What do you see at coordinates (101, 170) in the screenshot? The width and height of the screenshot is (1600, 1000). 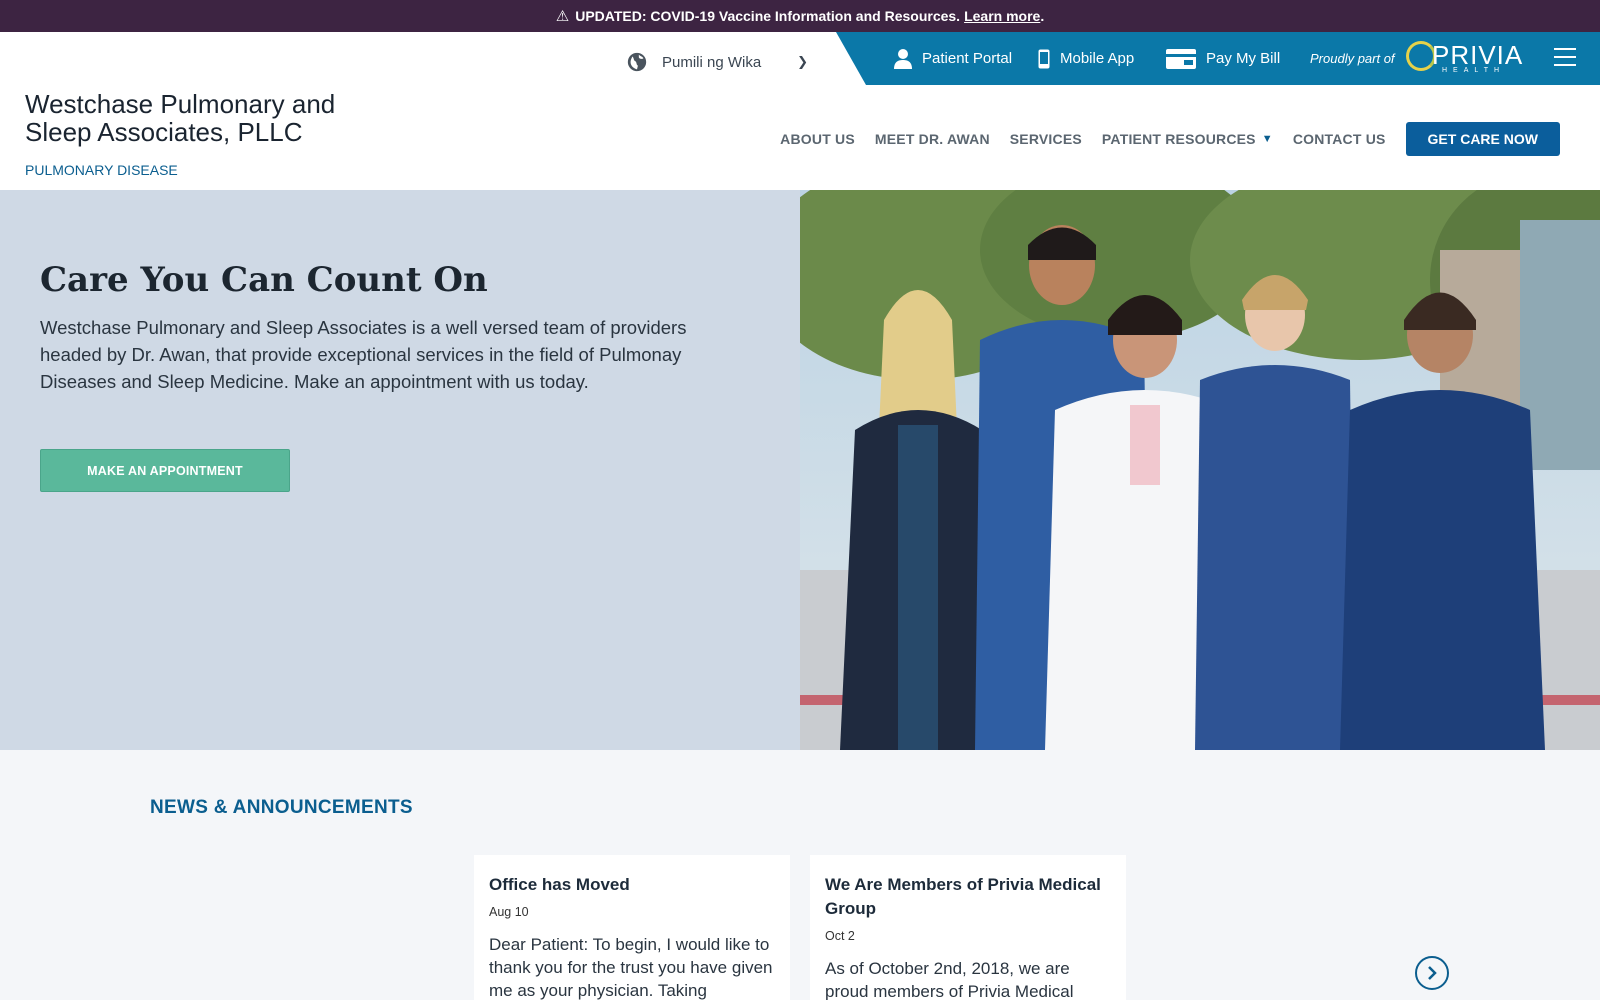 I see `specialty-label: PULMONARY DISEASE` at bounding box center [101, 170].